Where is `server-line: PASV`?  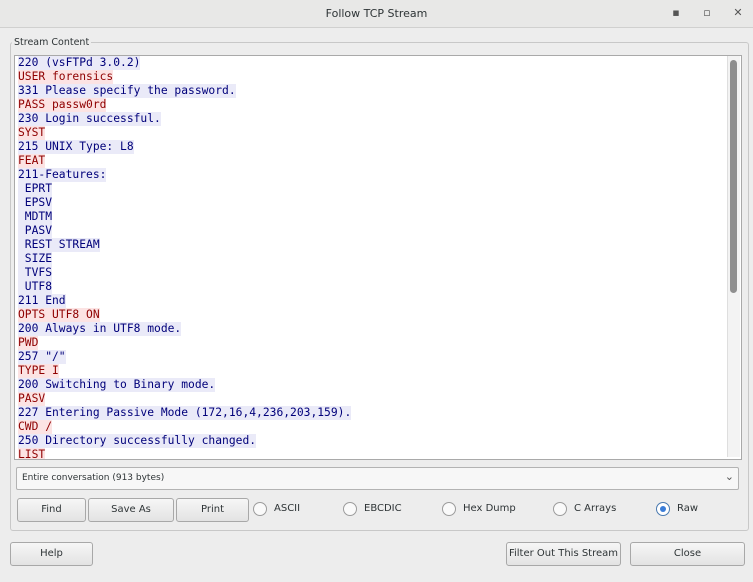 server-line: PASV is located at coordinates (35, 231).